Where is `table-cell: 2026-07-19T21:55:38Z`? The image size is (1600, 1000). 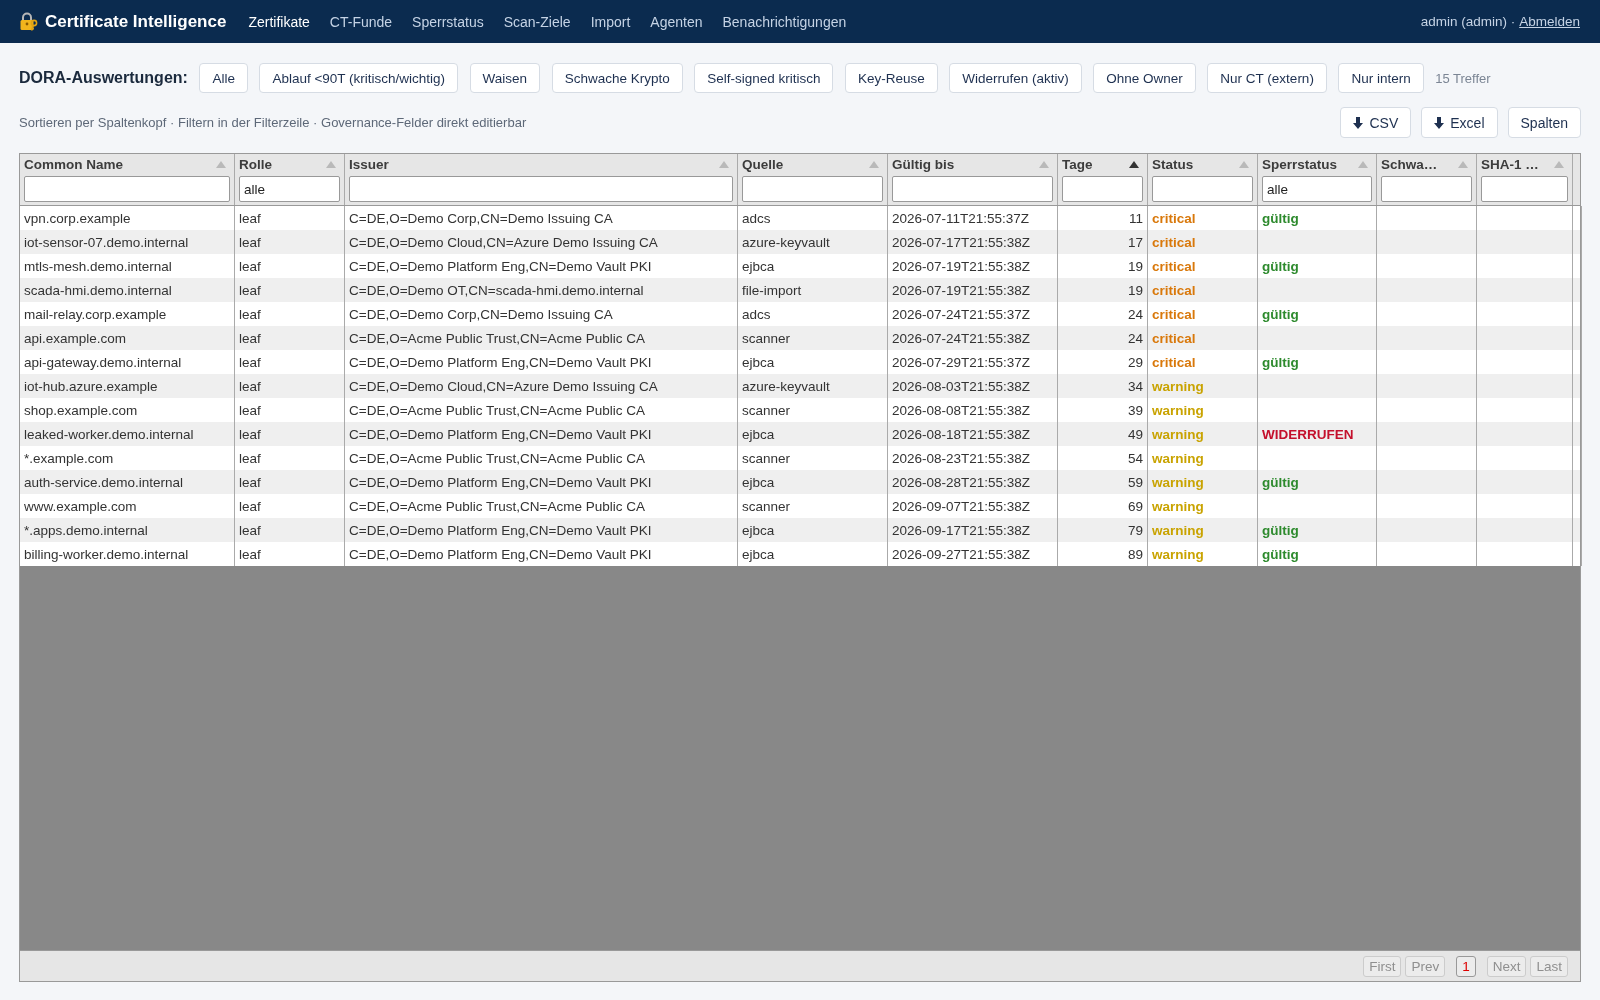 table-cell: 2026-07-19T21:55:38Z is located at coordinates (961, 290).